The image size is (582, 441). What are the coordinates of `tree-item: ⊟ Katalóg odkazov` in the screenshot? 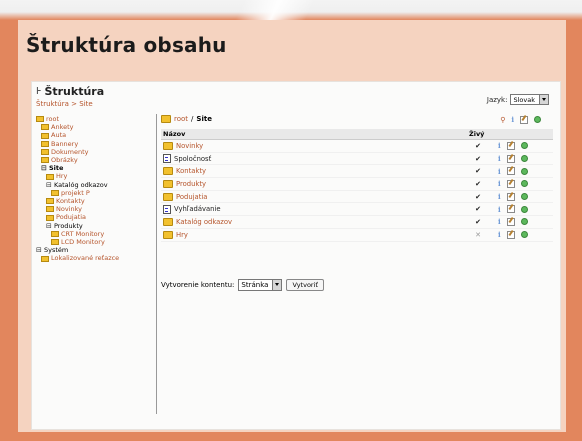 It's located at (96, 185).